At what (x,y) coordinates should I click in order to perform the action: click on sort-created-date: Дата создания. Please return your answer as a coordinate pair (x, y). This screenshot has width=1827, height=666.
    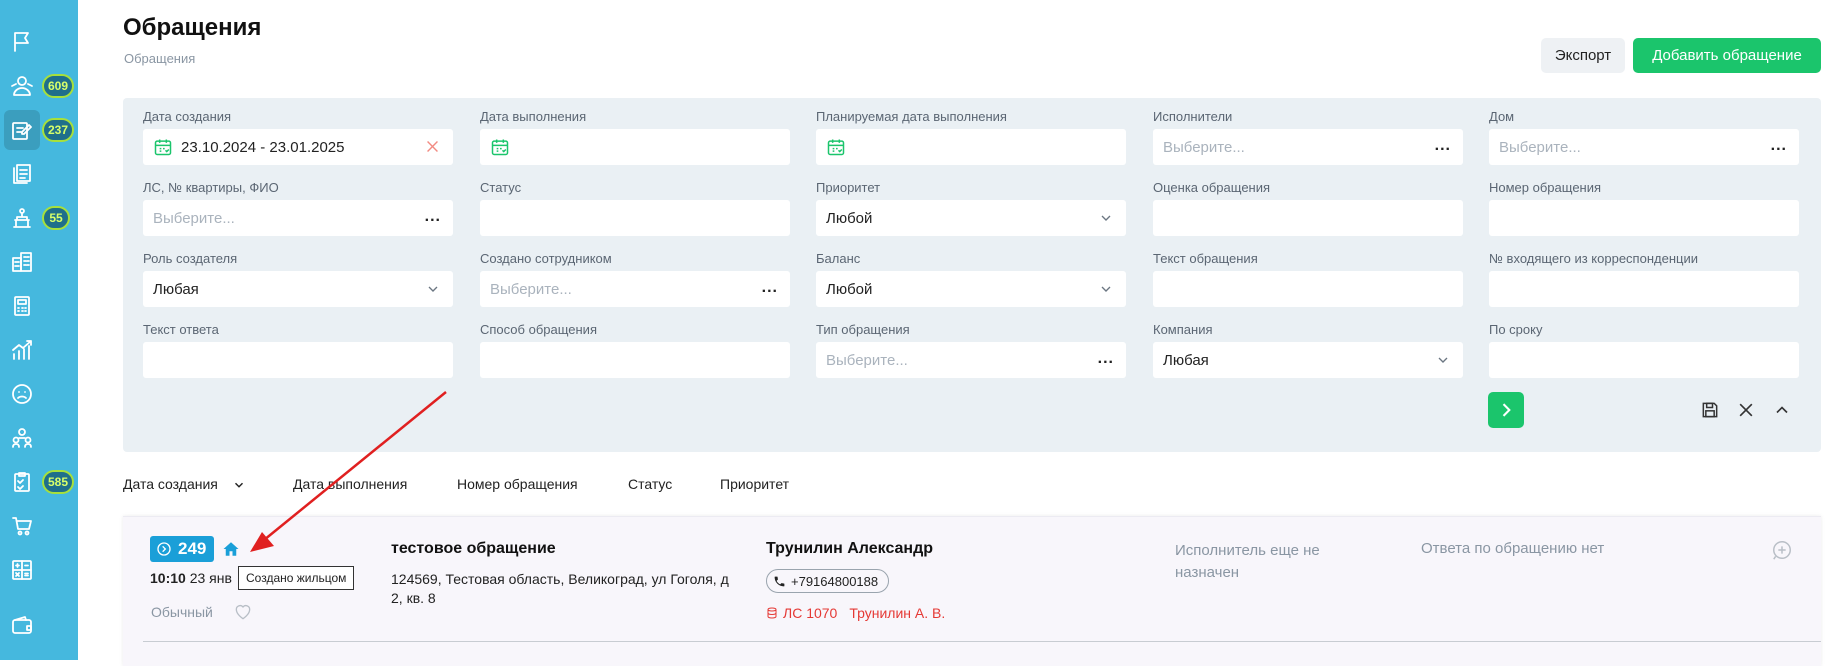
    Looking at the image, I should click on (184, 484).